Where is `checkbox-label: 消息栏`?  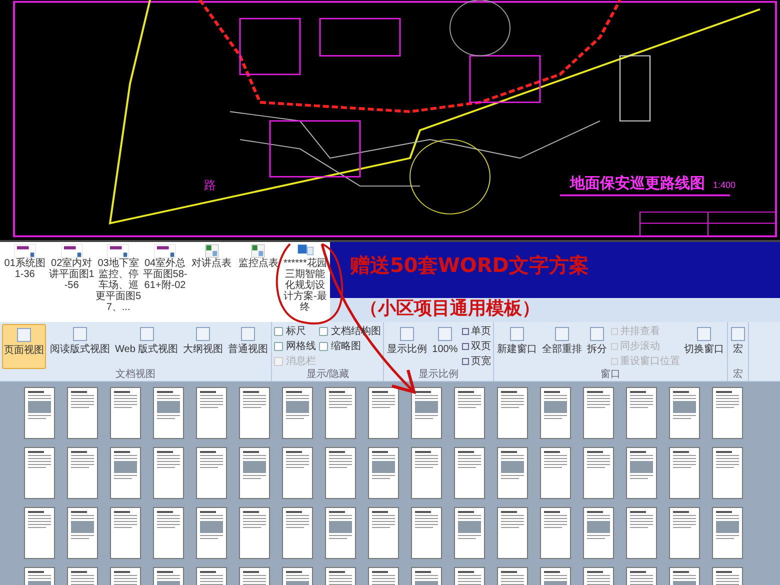
checkbox-label: 消息栏 is located at coordinates (301, 362).